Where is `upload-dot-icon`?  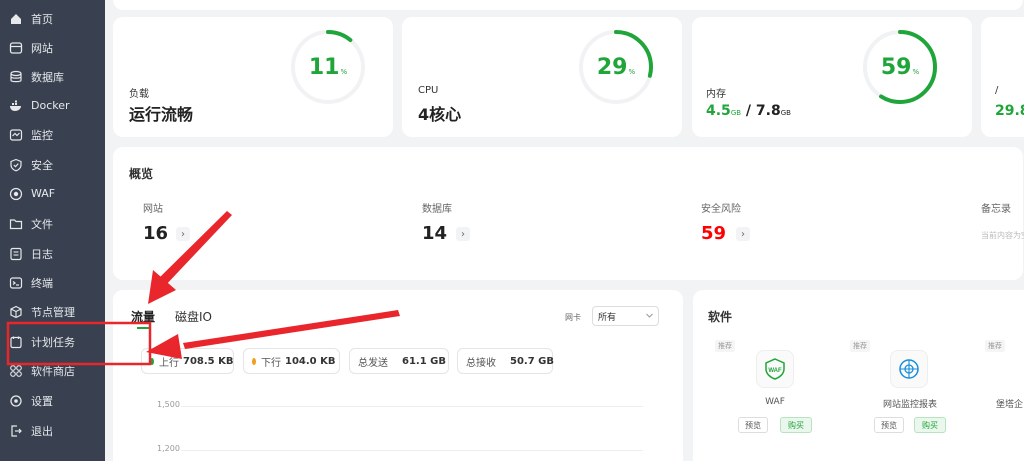
upload-dot-icon is located at coordinates (152, 361).